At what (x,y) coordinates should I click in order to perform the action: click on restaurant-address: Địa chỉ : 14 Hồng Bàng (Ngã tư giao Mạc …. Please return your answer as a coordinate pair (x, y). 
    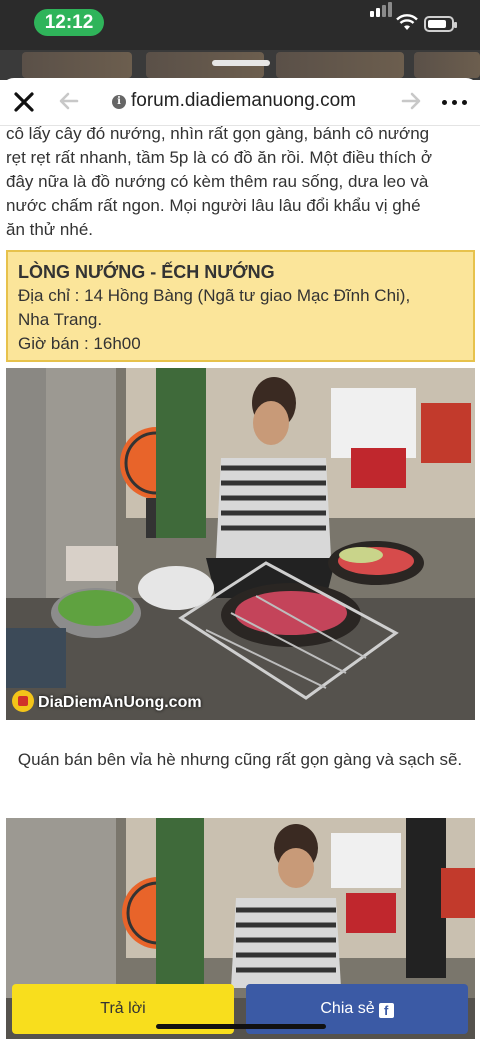
    Looking at the image, I should click on (214, 295).